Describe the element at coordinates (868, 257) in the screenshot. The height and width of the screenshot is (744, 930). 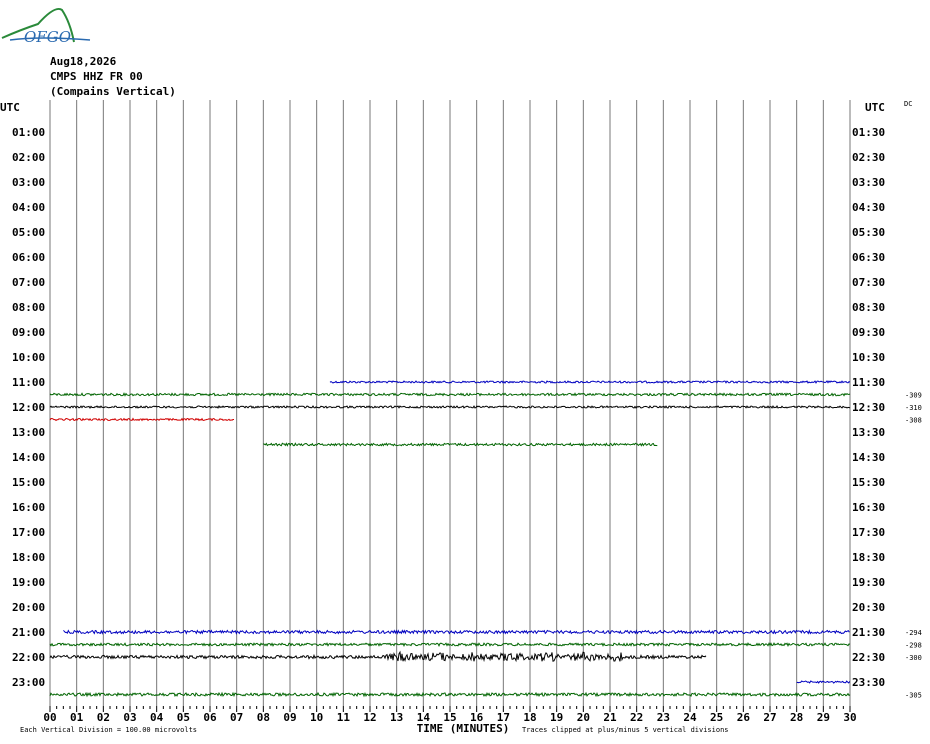
I see `right-time-label: 06:30` at that location.